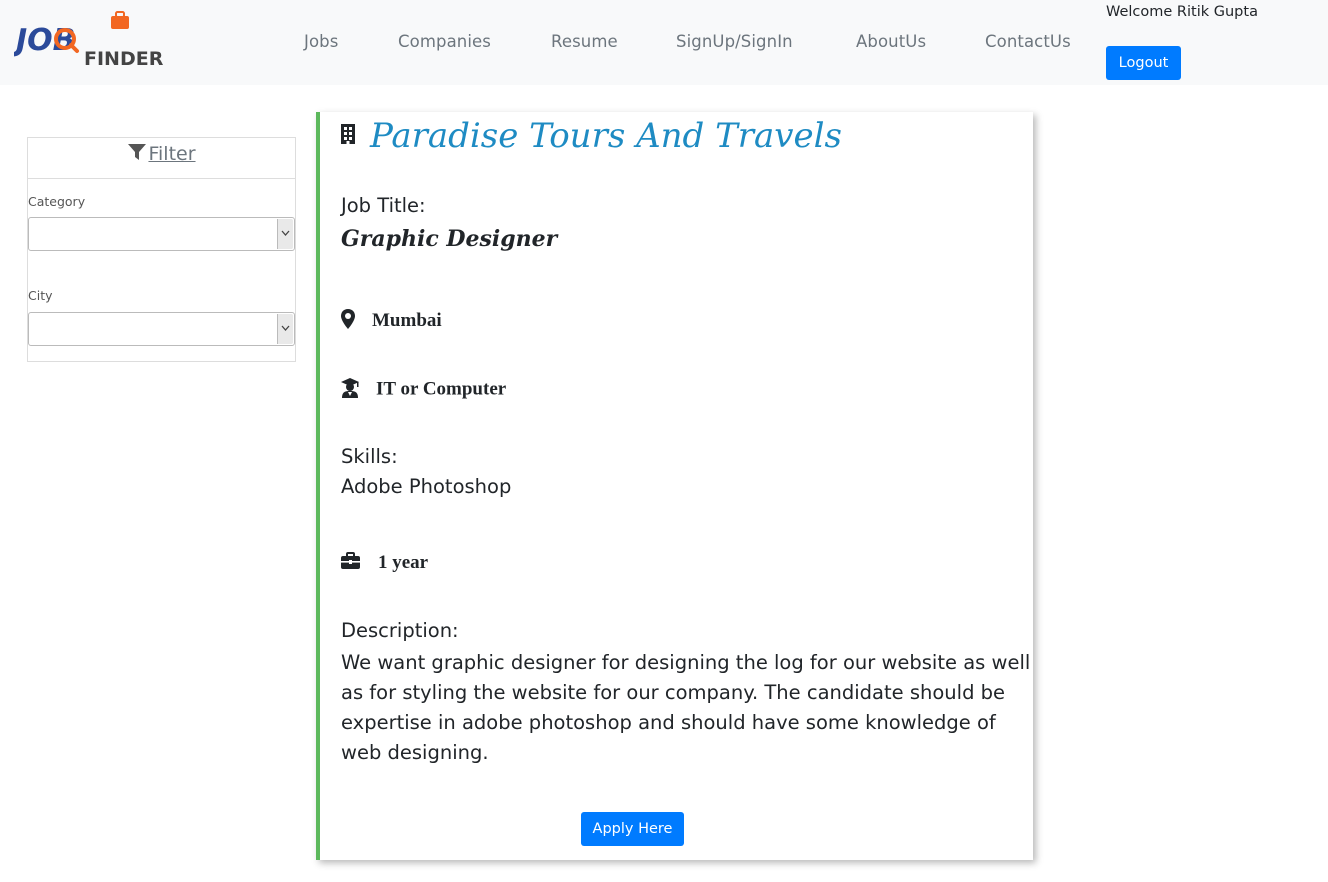 This screenshot has height=882, width=1328. Describe the element at coordinates (57, 201) in the screenshot. I see `category-label: Category` at that location.